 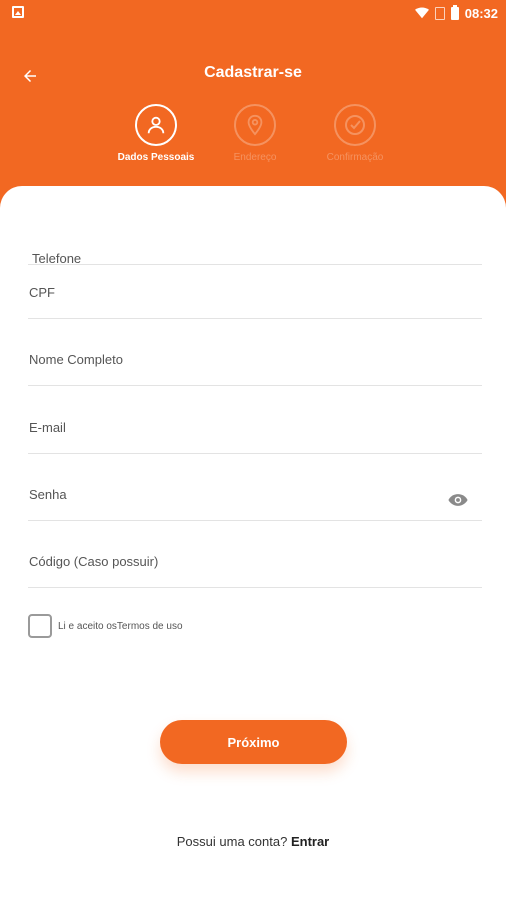 I want to click on no-sim-icon, so click(x=439, y=13).